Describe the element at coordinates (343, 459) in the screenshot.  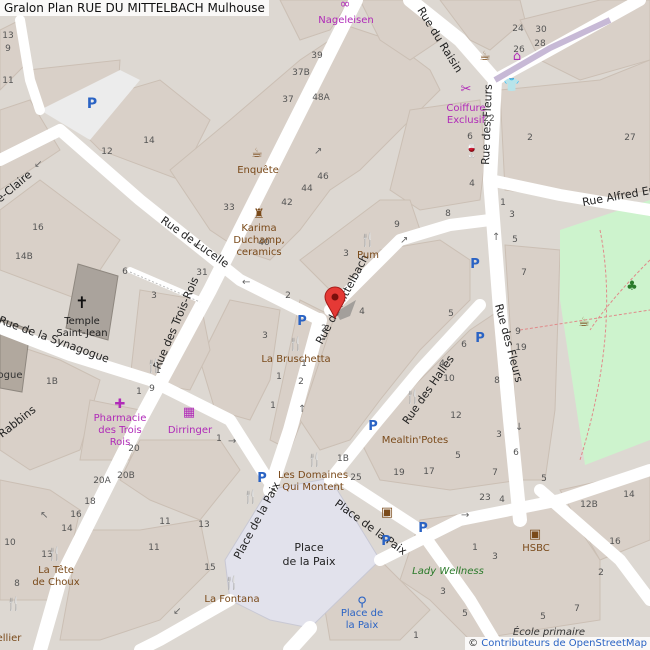
I see `house-number: 1B` at that location.